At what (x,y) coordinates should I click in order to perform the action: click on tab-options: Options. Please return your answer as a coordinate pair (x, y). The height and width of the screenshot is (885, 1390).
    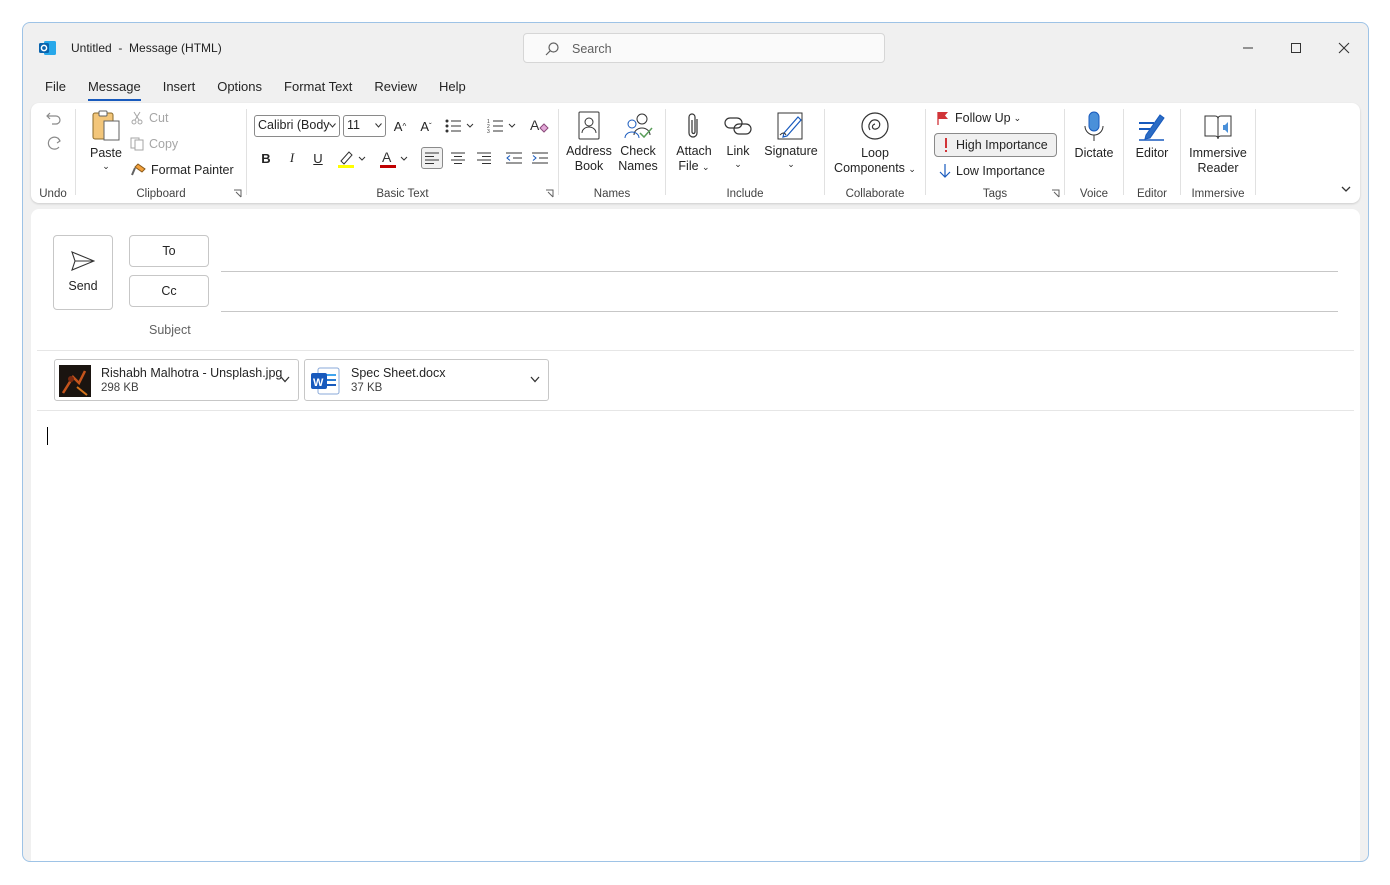
    Looking at the image, I should click on (239, 90).